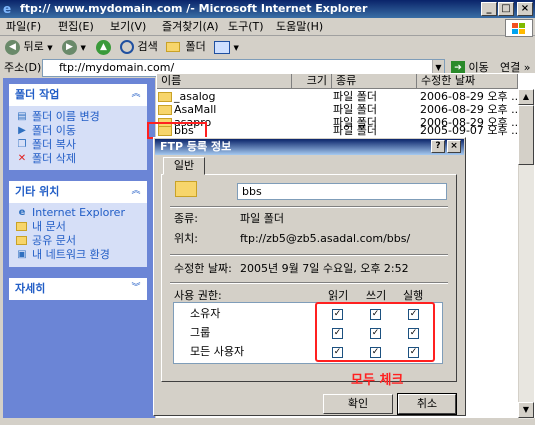 The width and height of the screenshot is (535, 425). I want to click on tab-general: 일반, so click(184, 166).